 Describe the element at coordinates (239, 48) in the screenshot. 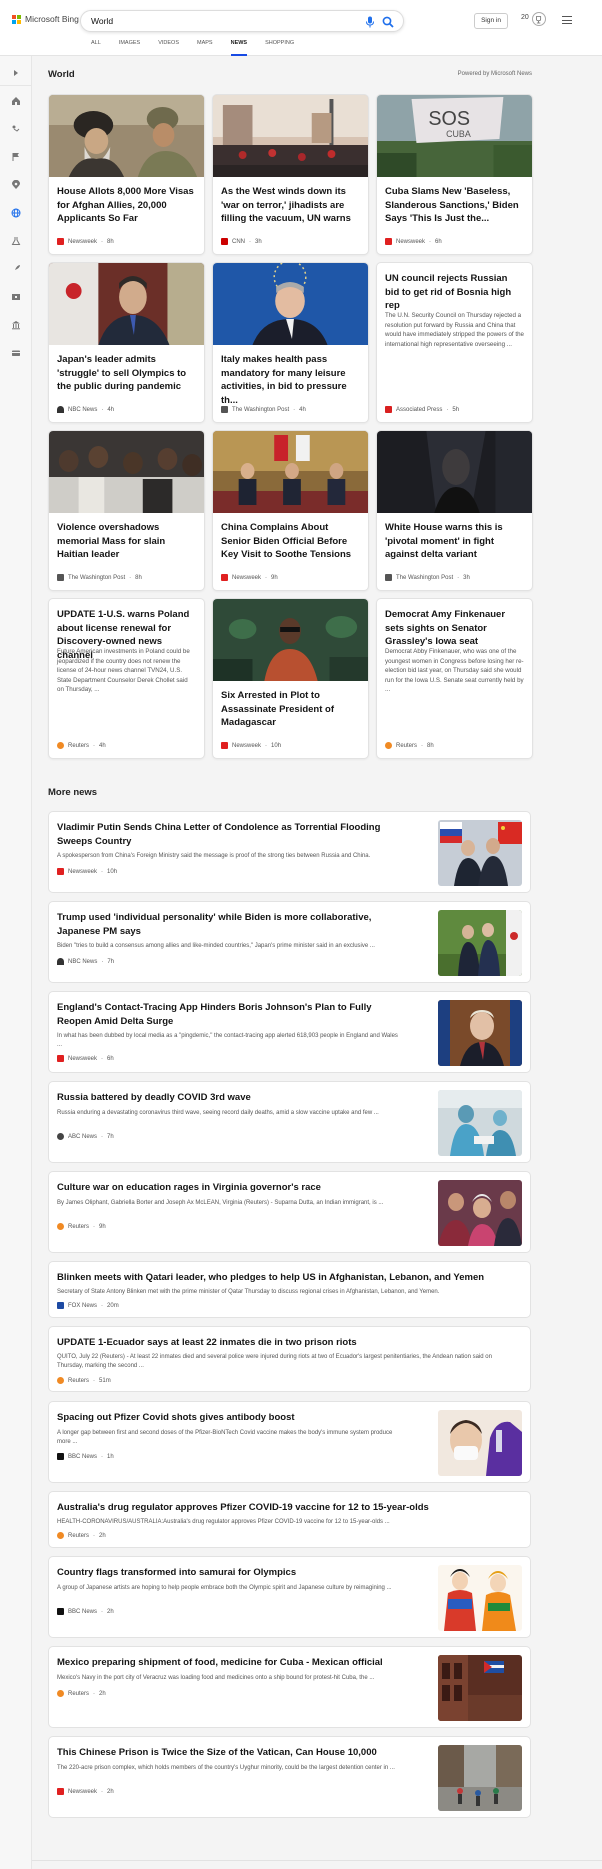

I see `tab-news: NEWS` at that location.